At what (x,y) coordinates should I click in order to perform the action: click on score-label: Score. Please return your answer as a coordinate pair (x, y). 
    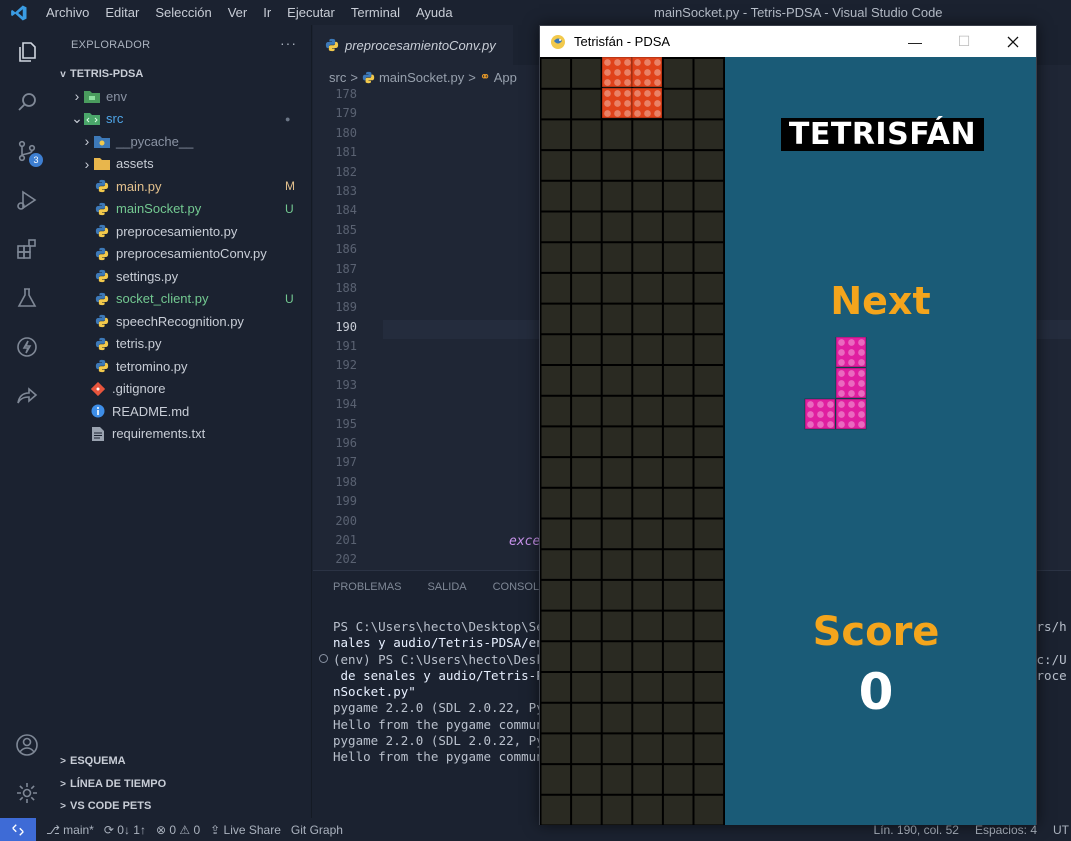
    Looking at the image, I should click on (876, 632).